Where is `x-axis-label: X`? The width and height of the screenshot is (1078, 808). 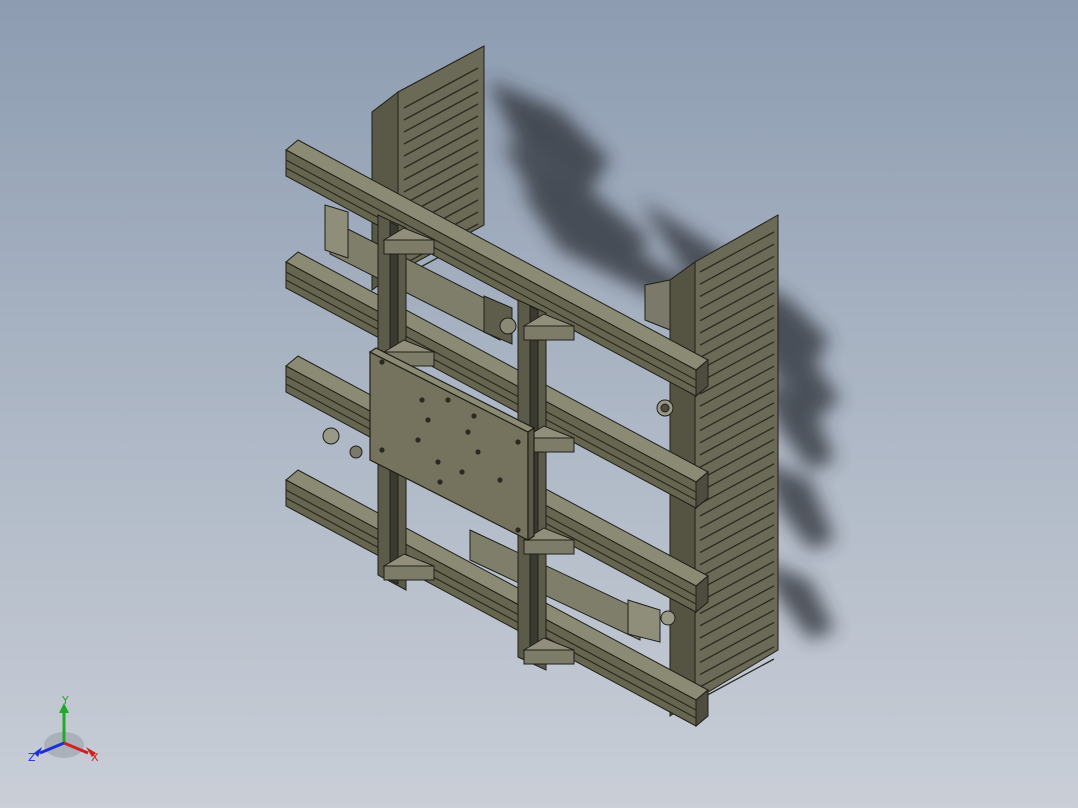
x-axis-label: X is located at coordinates (95, 757).